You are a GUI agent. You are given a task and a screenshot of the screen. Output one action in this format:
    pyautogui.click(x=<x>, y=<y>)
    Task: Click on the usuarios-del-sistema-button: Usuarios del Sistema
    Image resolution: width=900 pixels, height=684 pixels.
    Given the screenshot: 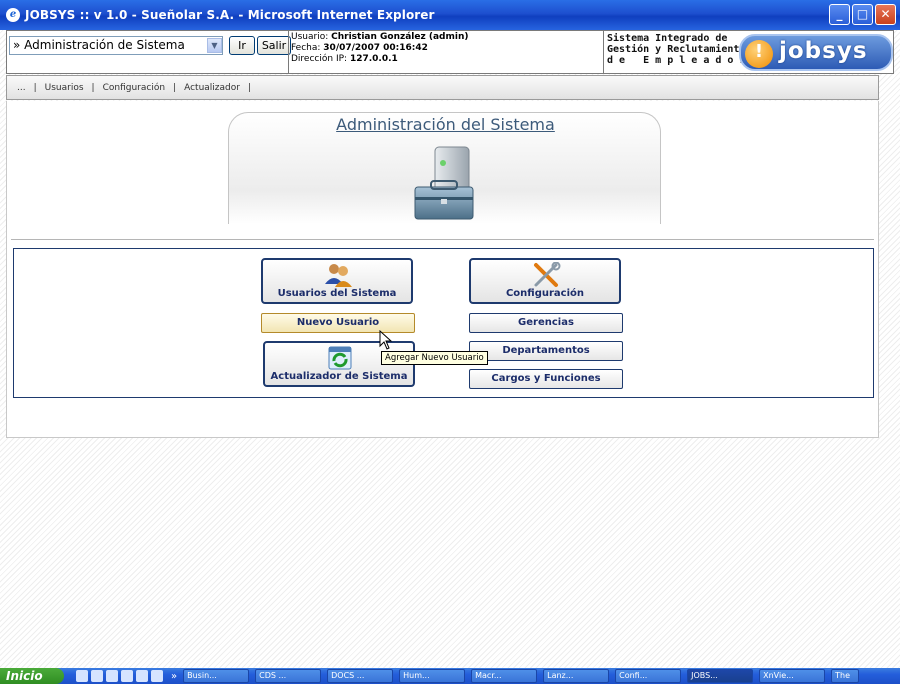 What is the action you would take?
    pyautogui.click(x=337, y=281)
    